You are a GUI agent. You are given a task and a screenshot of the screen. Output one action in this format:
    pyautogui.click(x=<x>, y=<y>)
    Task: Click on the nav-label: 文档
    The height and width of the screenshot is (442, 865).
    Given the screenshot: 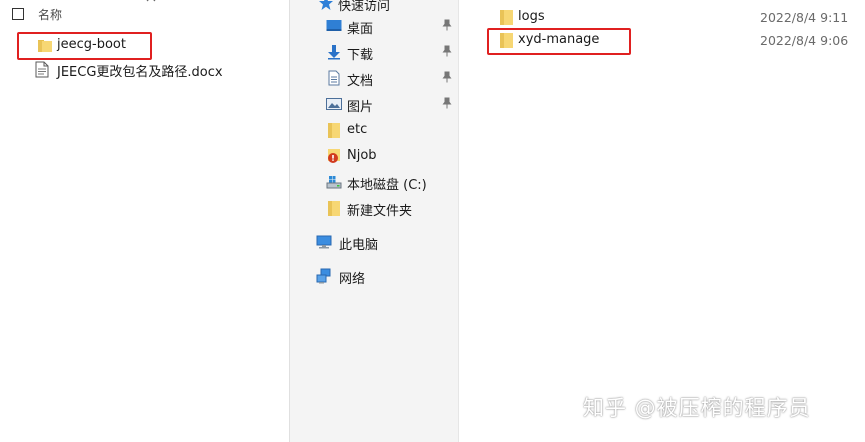 What is the action you would take?
    pyautogui.click(x=360, y=81)
    